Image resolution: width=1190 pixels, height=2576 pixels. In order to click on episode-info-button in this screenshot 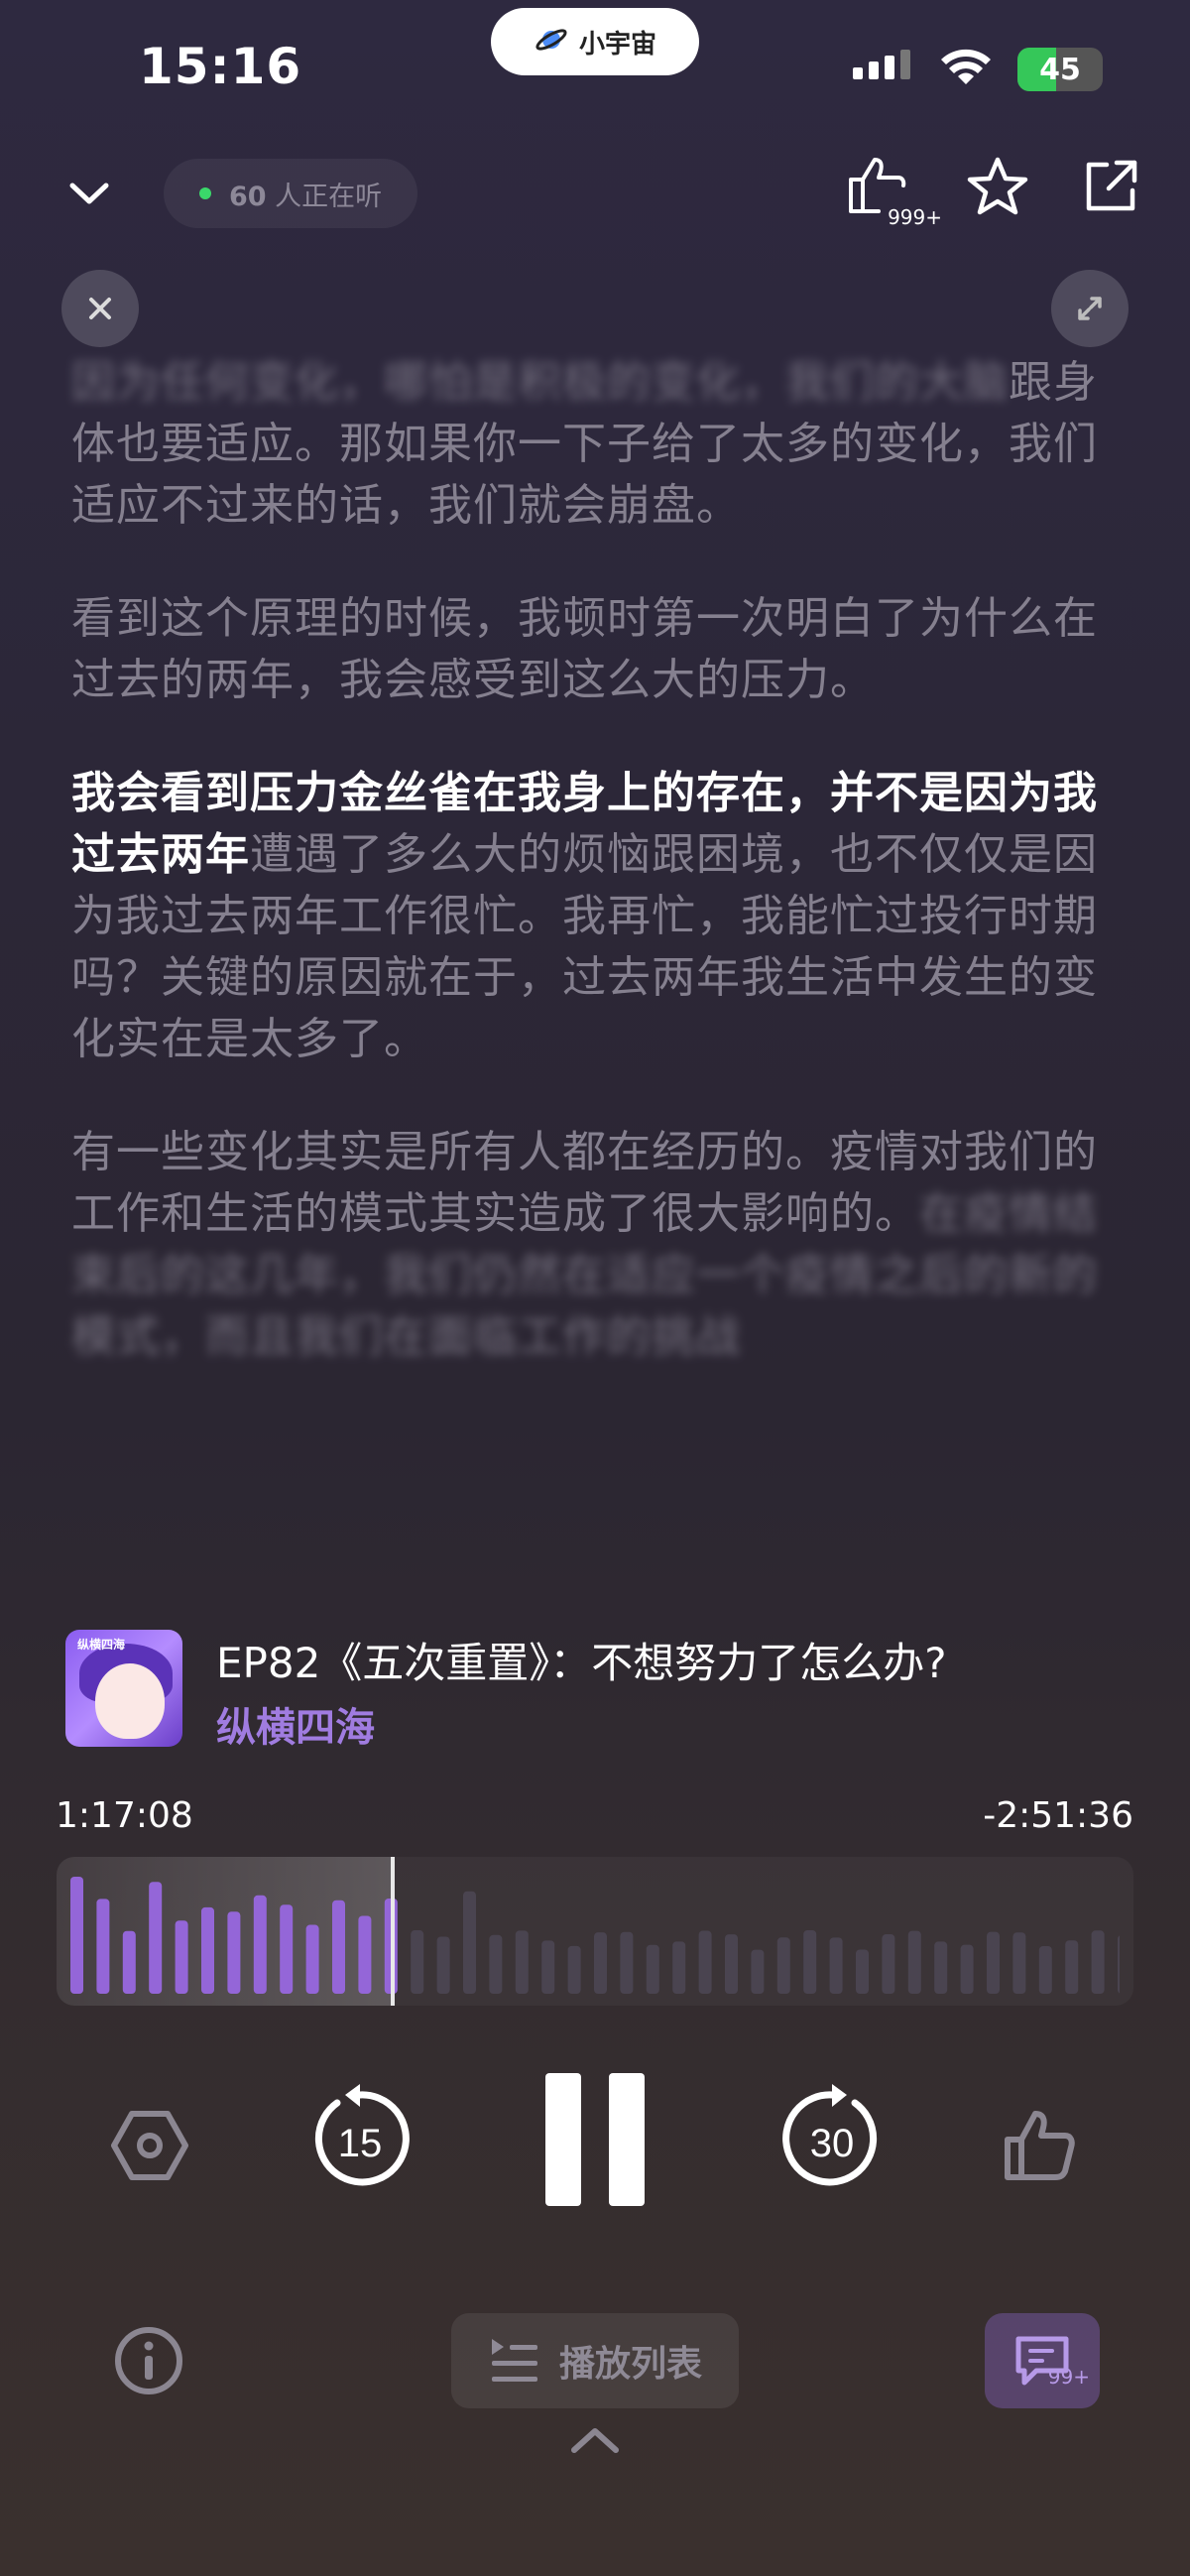, I will do `click(148, 2360)`.